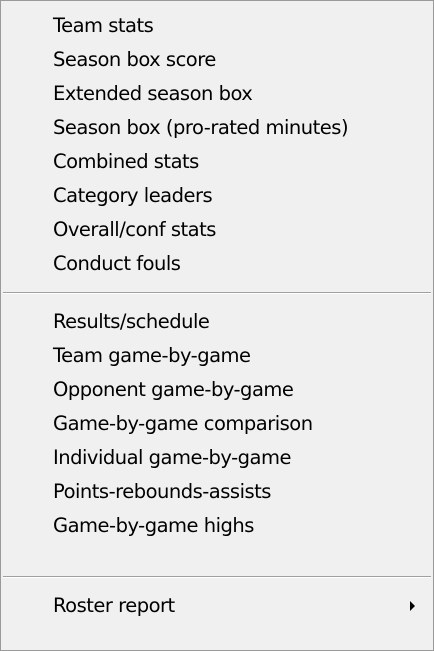 This screenshot has height=651, width=434. I want to click on menu-item-points-rebounds-assists: Points-rebounds-assists, so click(217, 492).